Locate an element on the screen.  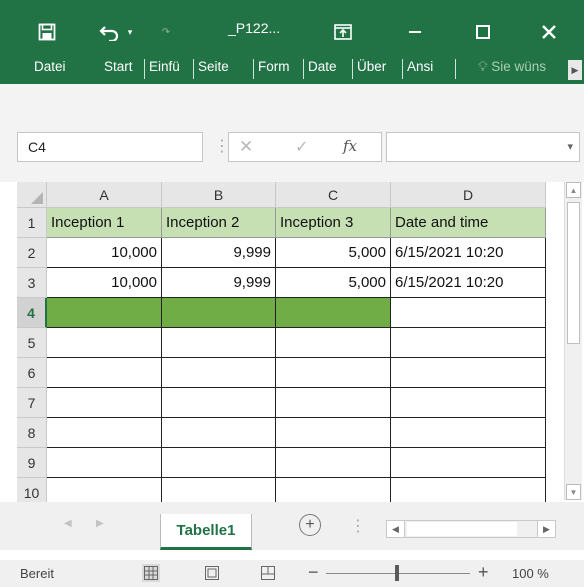
tab-einfuegen: Einfü is located at coordinates (169, 66).